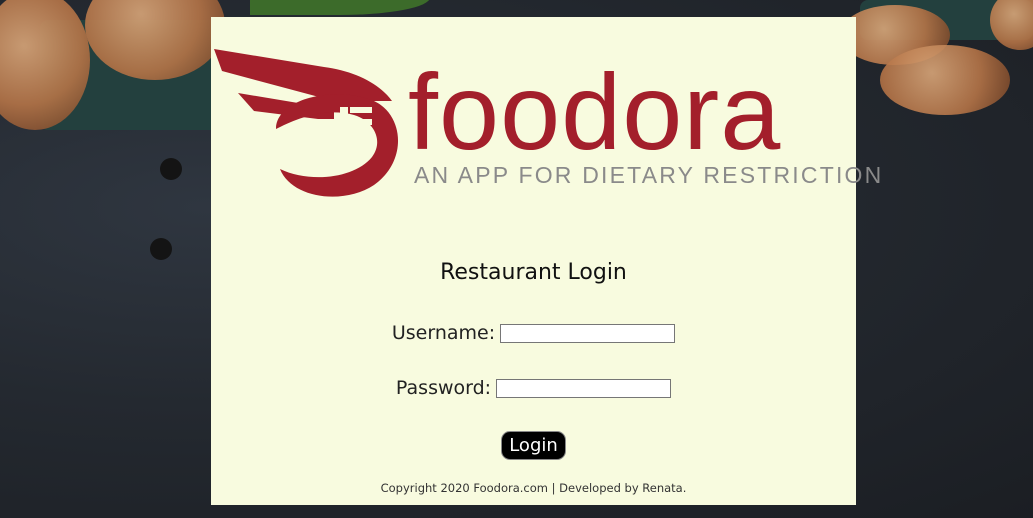 This screenshot has height=518, width=1033. Describe the element at coordinates (595, 111) in the screenshot. I see `logo-wordmark: foodora` at that location.